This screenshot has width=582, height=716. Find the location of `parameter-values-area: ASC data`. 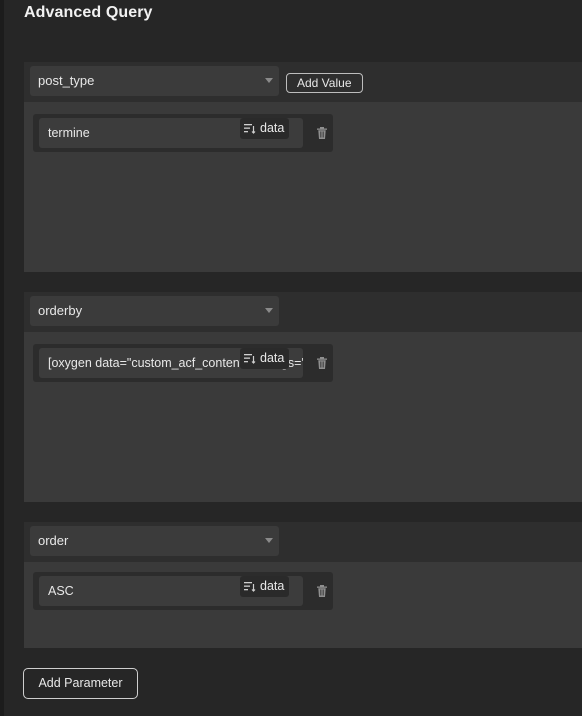

parameter-values-area: ASC data is located at coordinates (303, 605).